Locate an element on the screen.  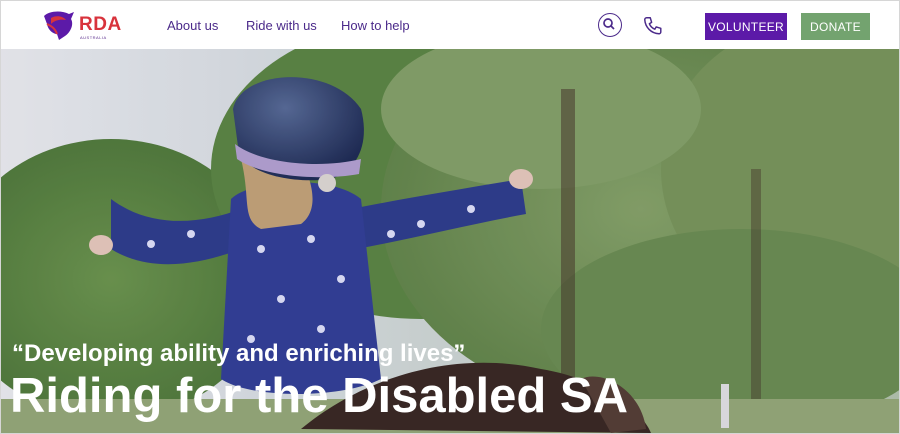
horse-head-logo-icon is located at coordinates (59, 25).